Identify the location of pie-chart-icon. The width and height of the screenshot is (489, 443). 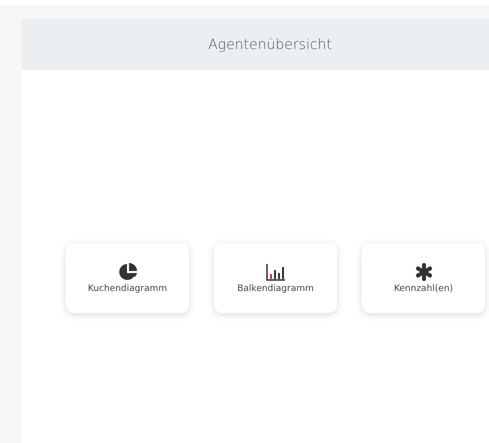
(127, 271).